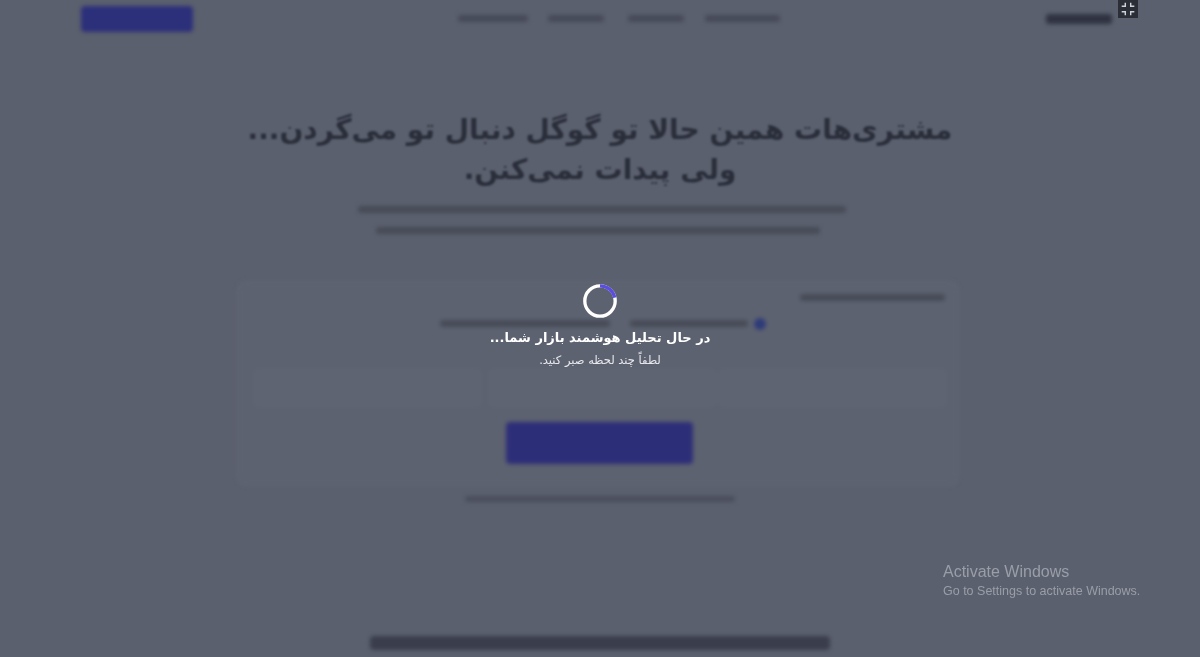 Image resolution: width=1200 pixels, height=657 pixels. Describe the element at coordinates (600, 301) in the screenshot. I see `spinner-icon` at that location.